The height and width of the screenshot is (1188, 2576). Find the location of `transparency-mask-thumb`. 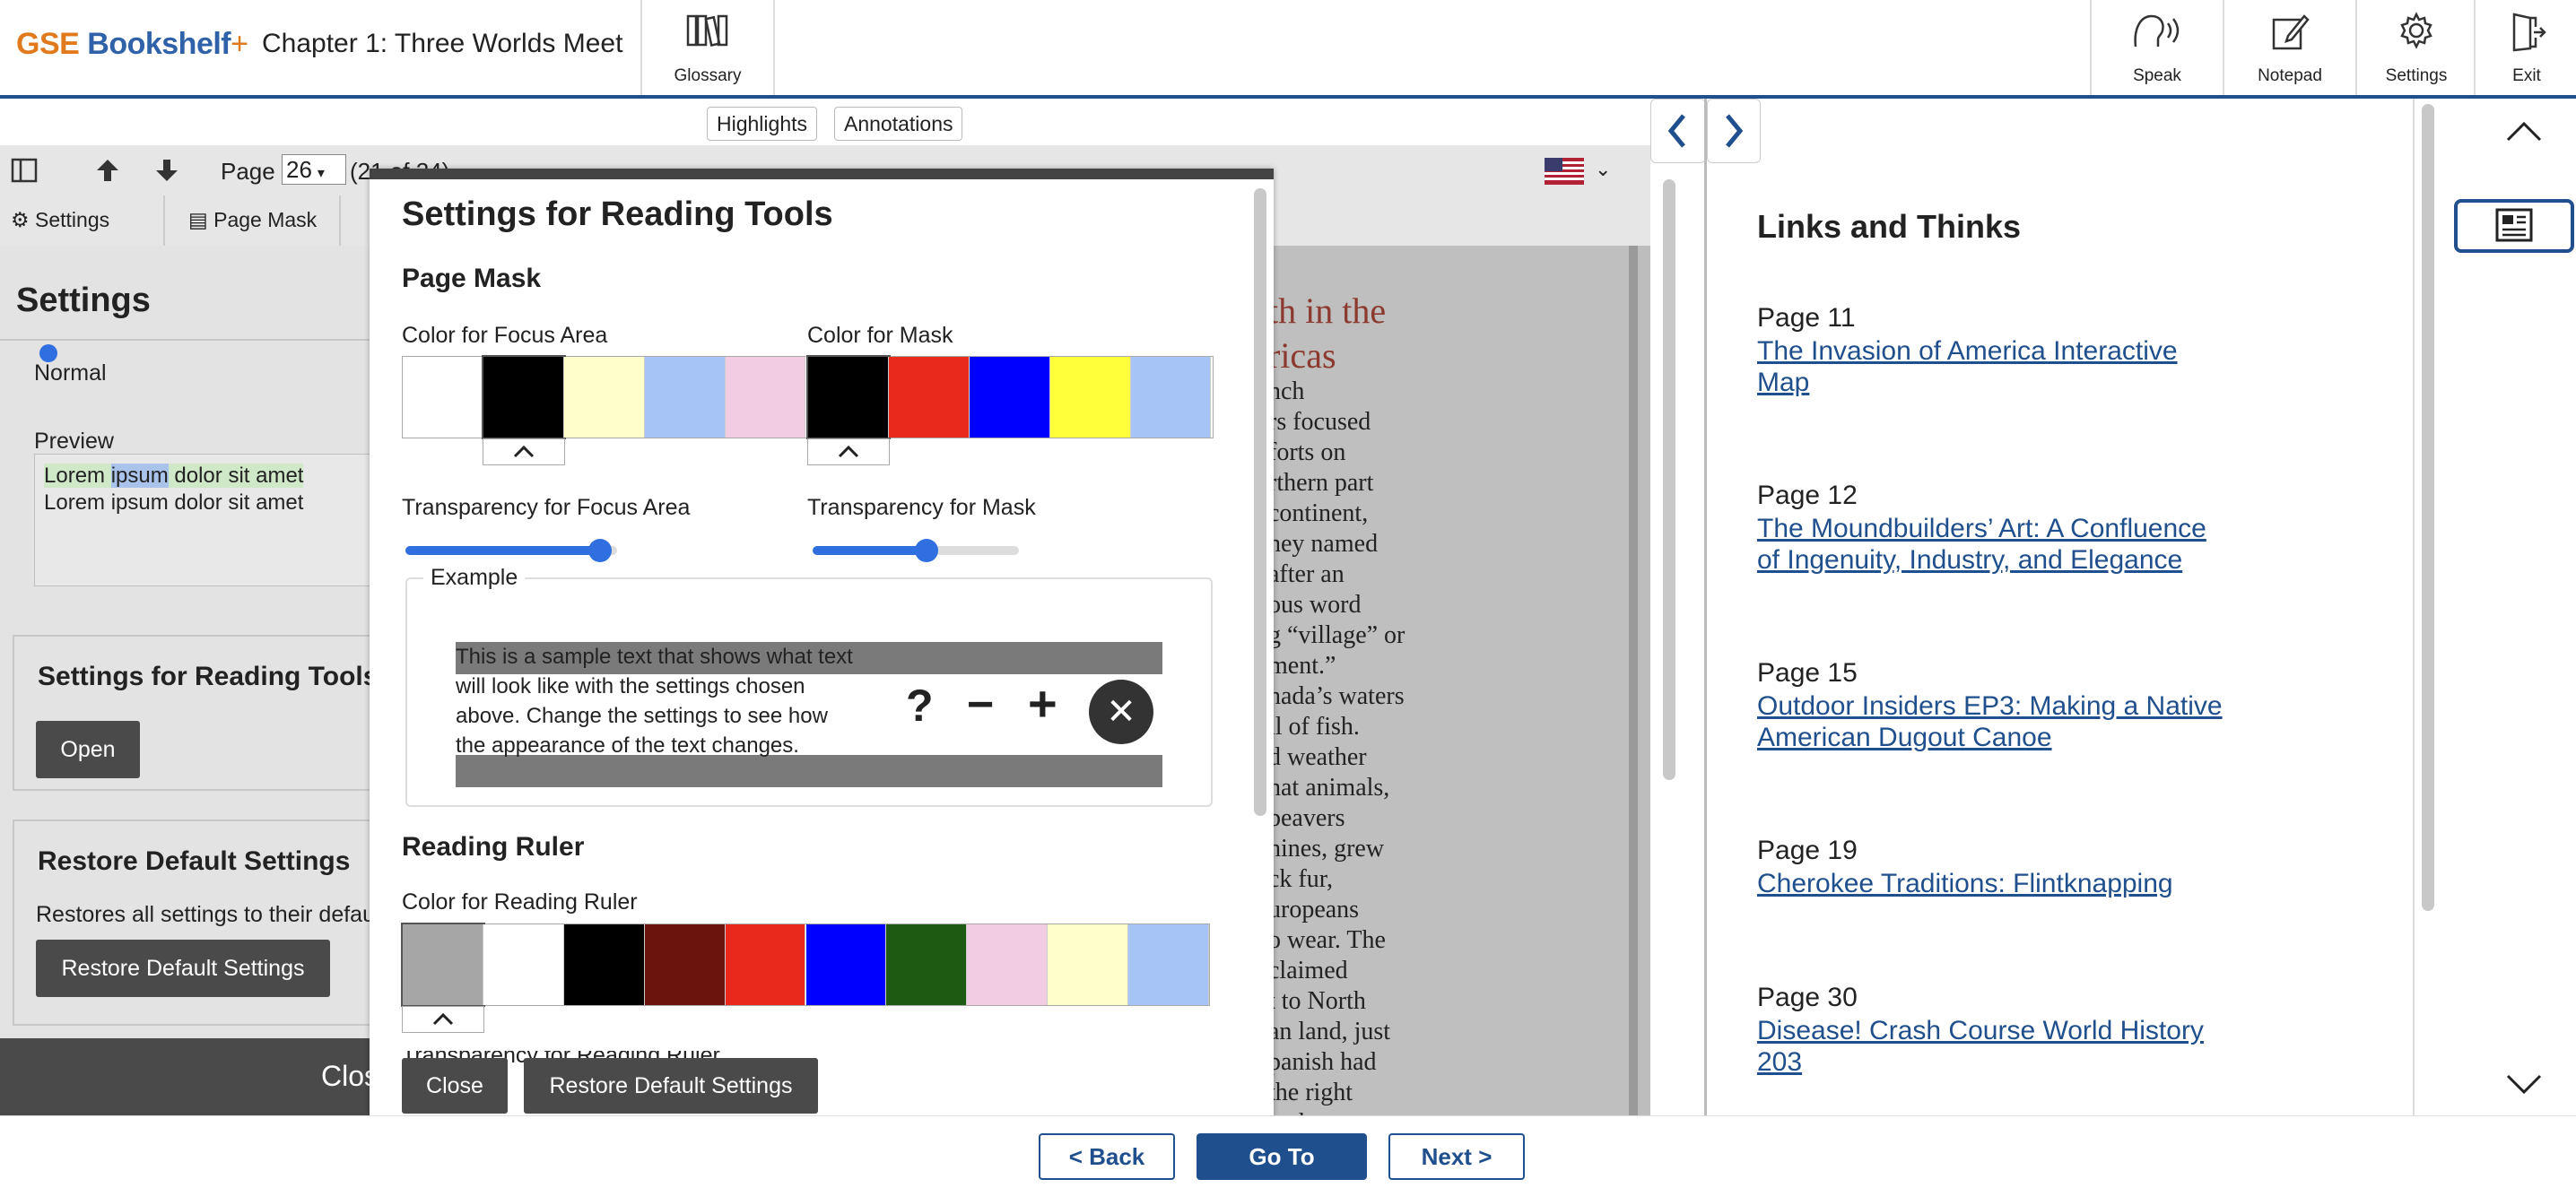

transparency-mask-thumb is located at coordinates (926, 550).